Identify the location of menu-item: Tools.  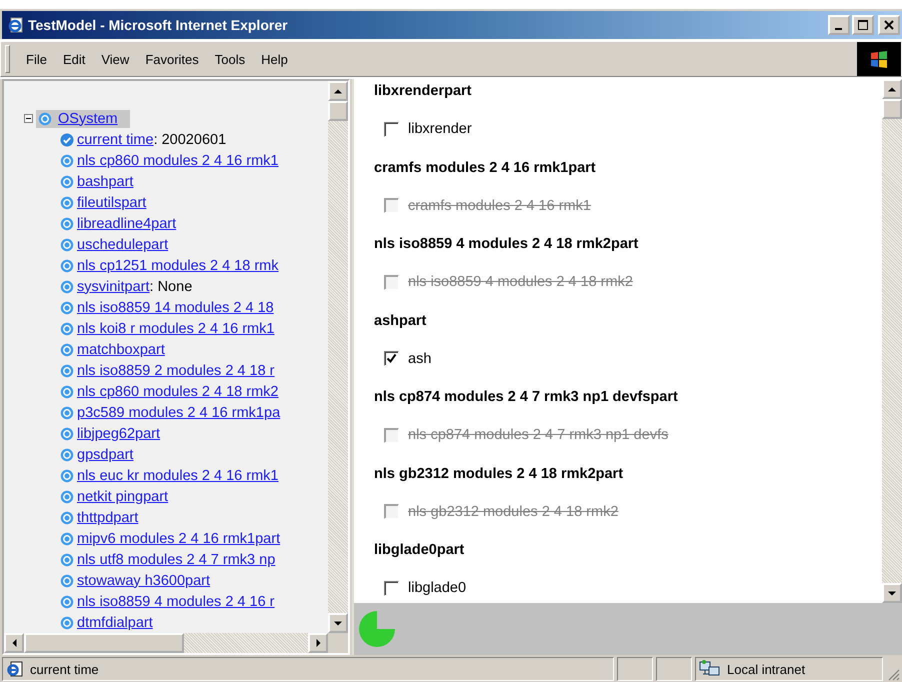
(230, 59).